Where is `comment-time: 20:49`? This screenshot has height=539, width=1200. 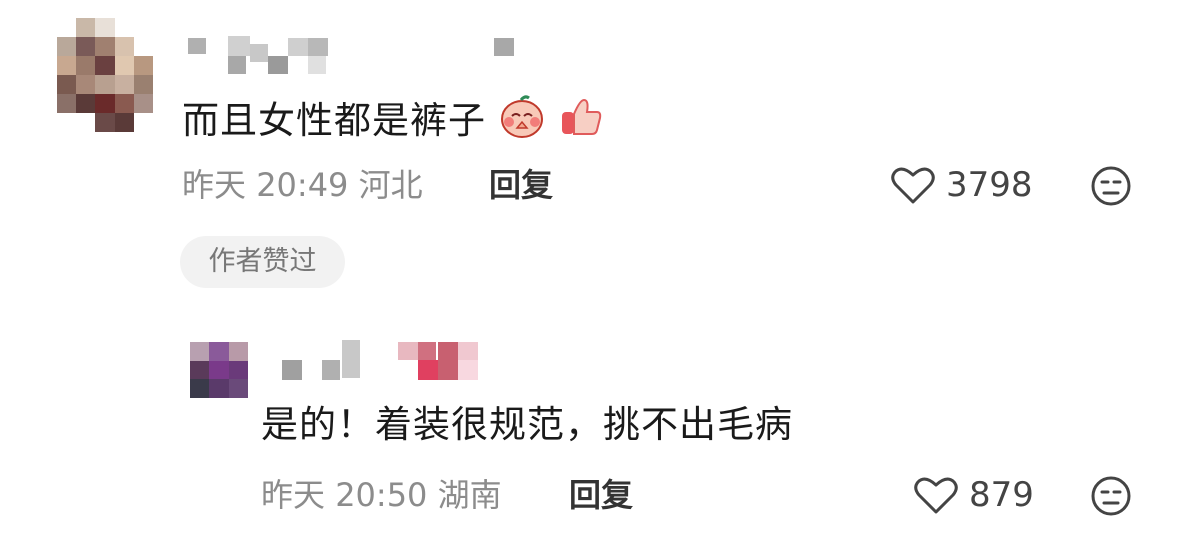 comment-time: 20:49 is located at coordinates (302, 185).